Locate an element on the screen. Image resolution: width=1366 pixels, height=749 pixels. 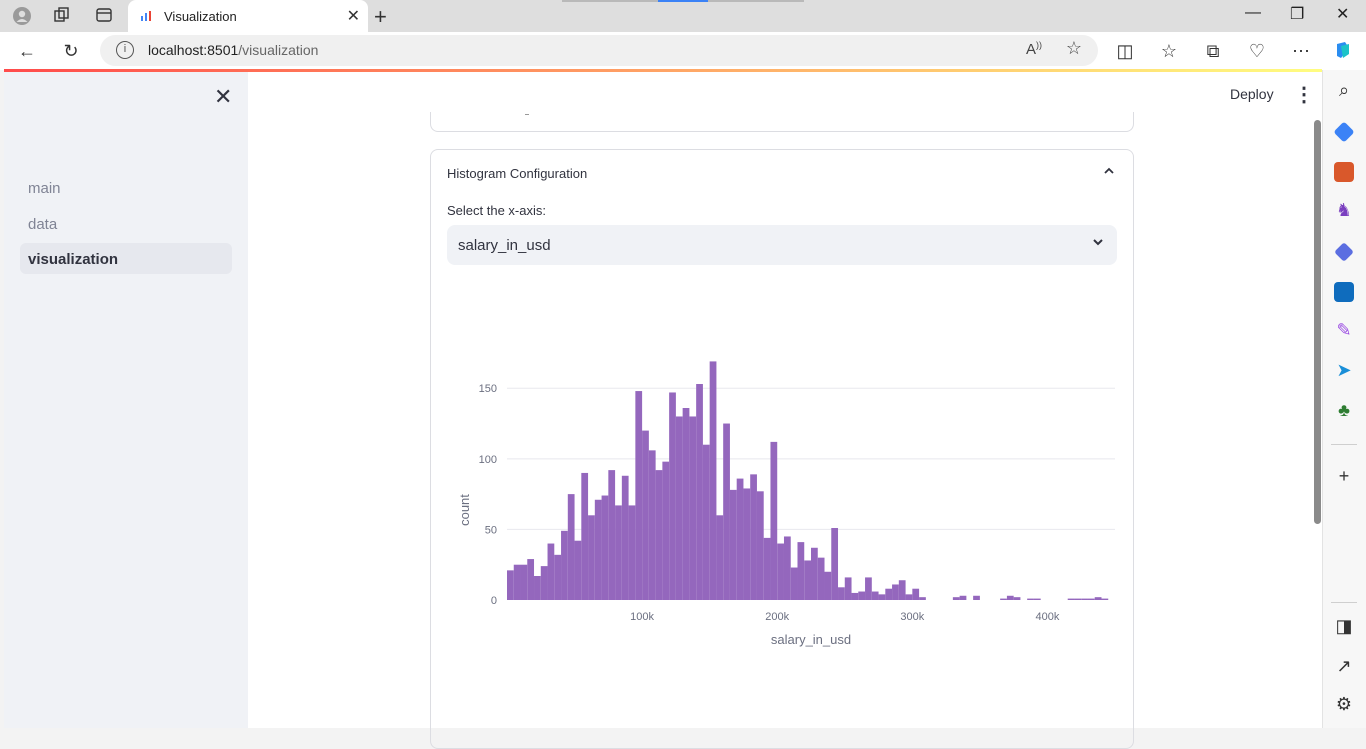
tab-title: Visualization is located at coordinates (200, 16).